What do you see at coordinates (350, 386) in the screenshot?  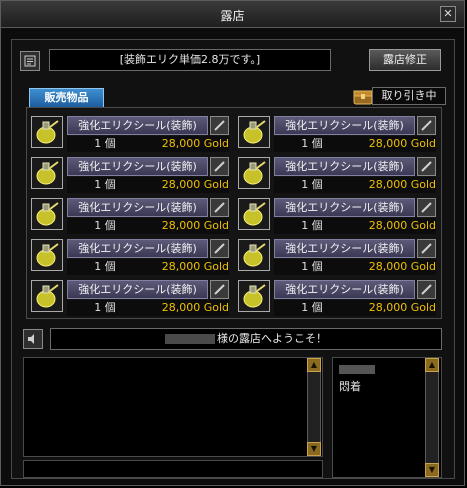 I see `visitor-name: 悶着` at bounding box center [350, 386].